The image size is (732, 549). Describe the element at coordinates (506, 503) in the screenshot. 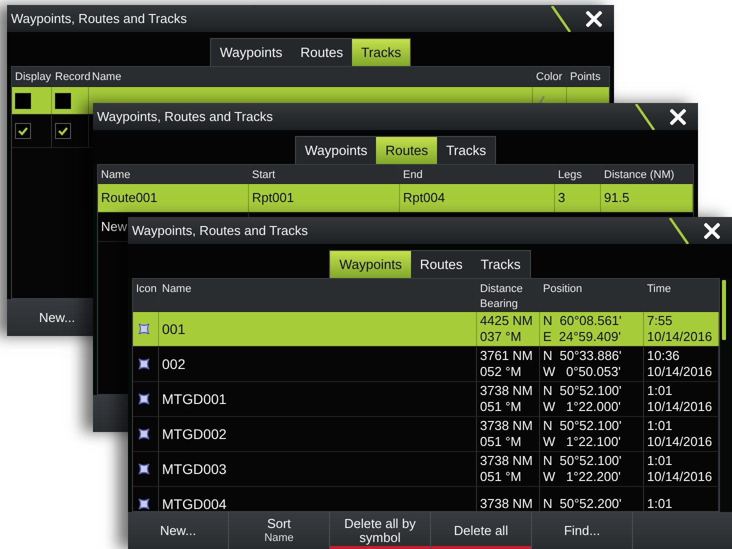

I see `table-cell: 3738 NM` at that location.